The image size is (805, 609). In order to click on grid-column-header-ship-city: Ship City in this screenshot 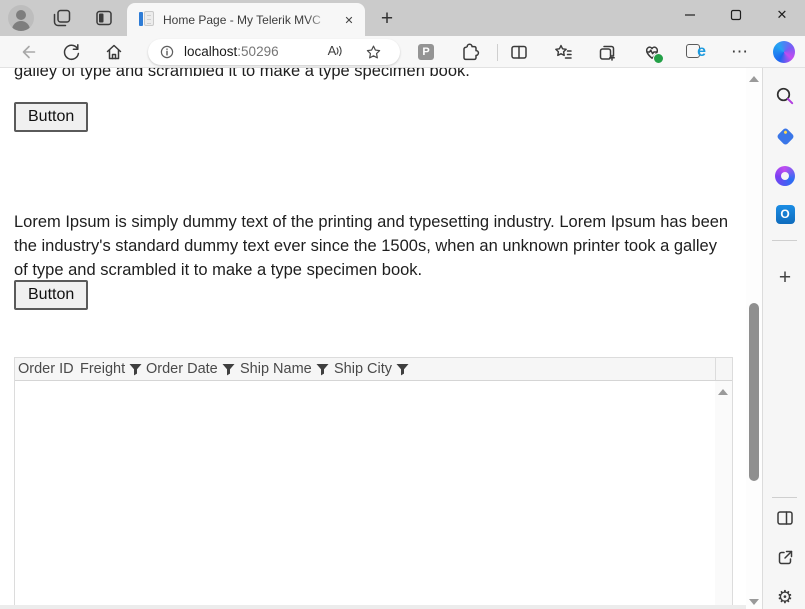, I will do `click(523, 369)`.